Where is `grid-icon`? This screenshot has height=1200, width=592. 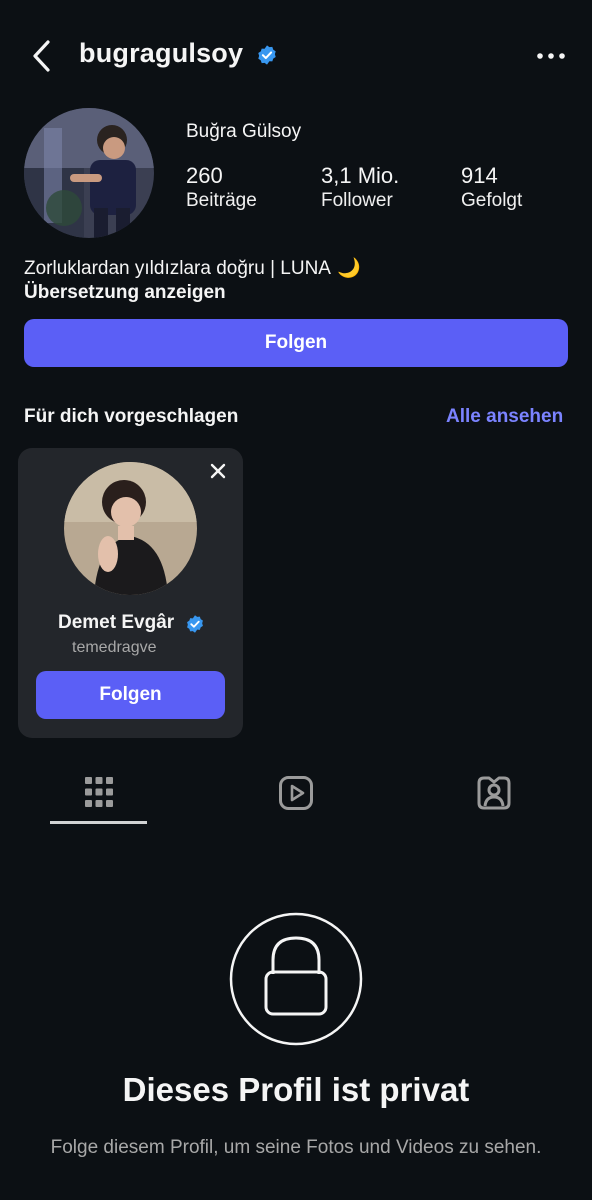
grid-icon is located at coordinates (99, 792).